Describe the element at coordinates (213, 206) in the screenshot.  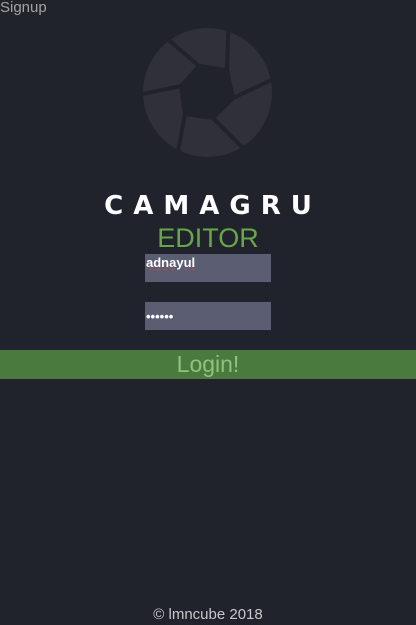
I see `app-title: CAMAGRU` at that location.